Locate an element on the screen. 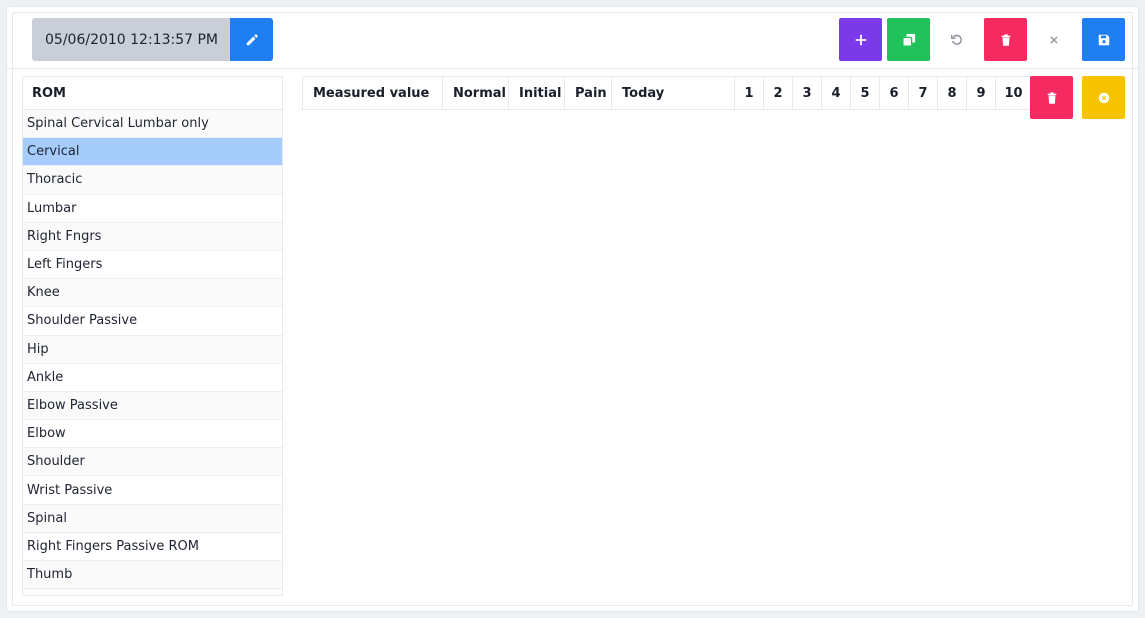  close-button is located at coordinates (1053, 39).